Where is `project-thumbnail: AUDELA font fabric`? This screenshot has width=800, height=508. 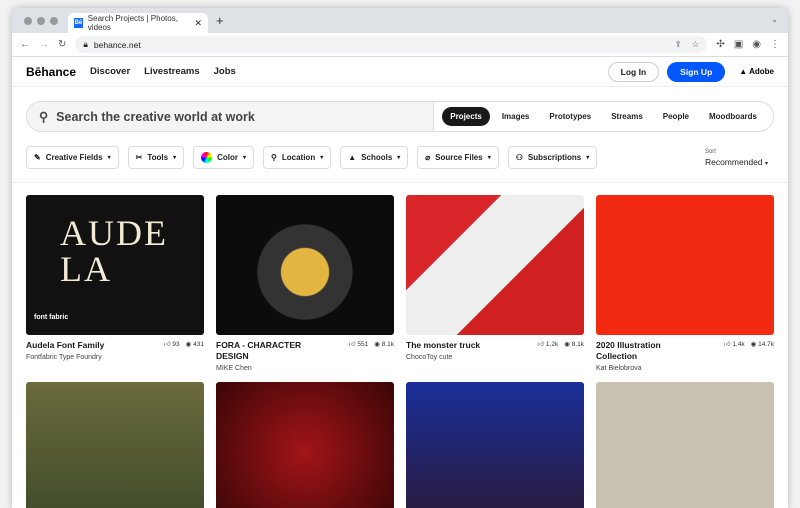 project-thumbnail: AUDELA font fabric is located at coordinates (115, 265).